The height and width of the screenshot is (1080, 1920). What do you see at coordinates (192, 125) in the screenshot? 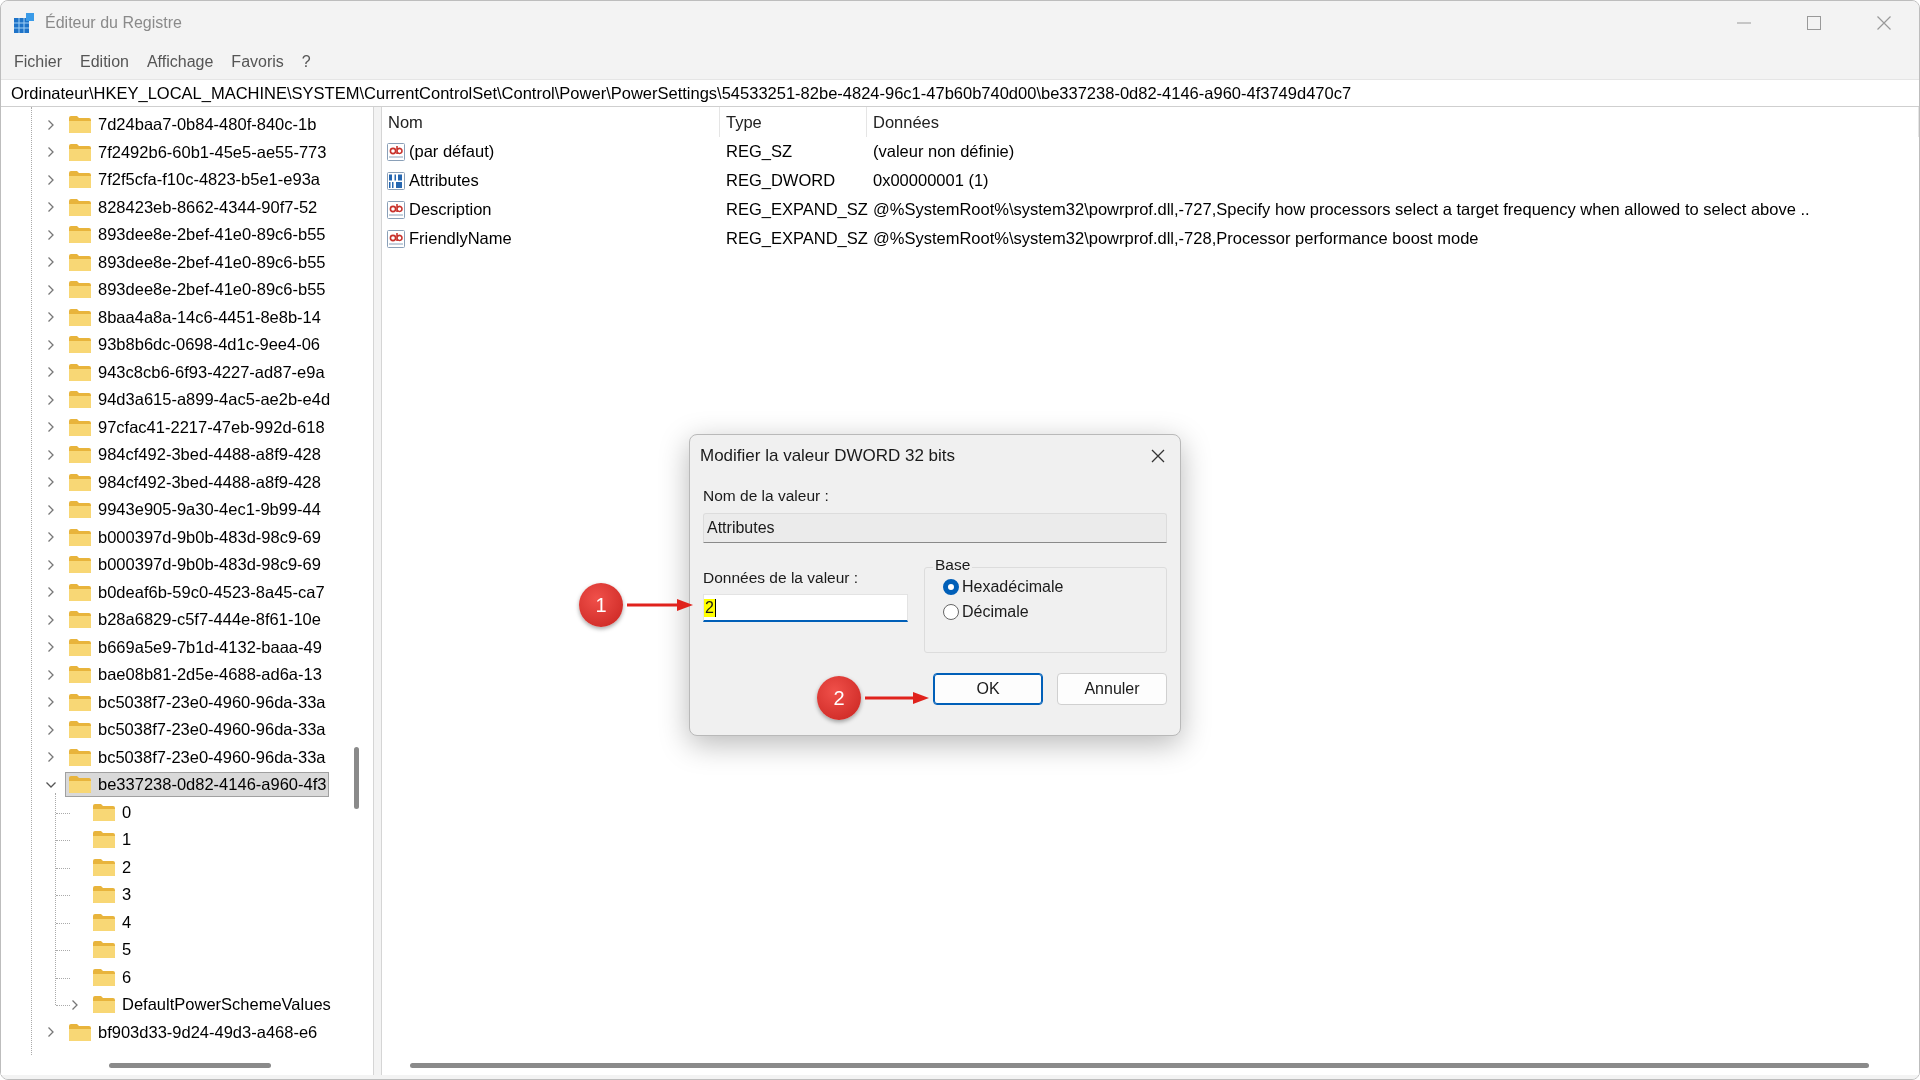
I see `tree-item: 7d24baa7-0b84-480f-840c-1b` at bounding box center [192, 125].